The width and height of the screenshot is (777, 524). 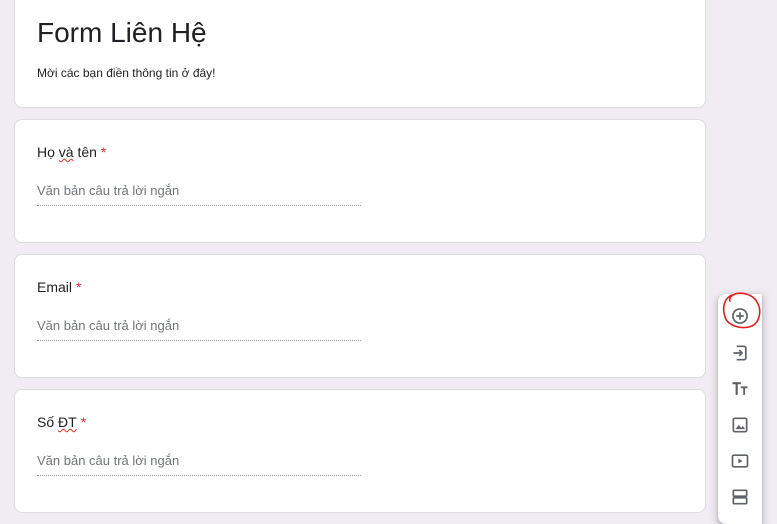 What do you see at coordinates (55, 287) in the screenshot?
I see `question-label-text: Email` at bounding box center [55, 287].